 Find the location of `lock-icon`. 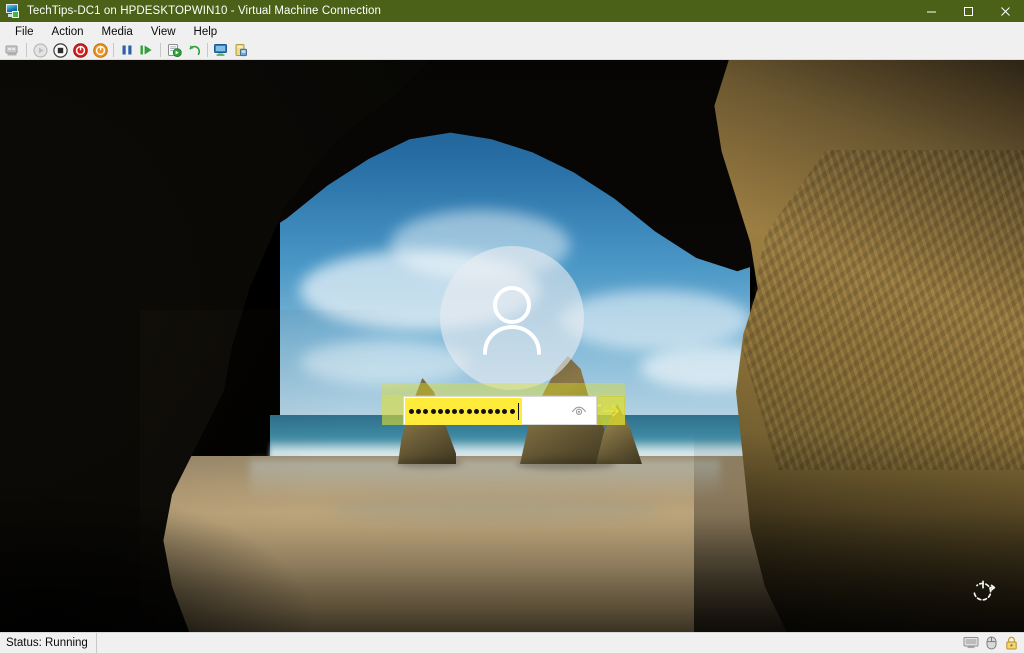

lock-icon is located at coordinates (1011, 642).